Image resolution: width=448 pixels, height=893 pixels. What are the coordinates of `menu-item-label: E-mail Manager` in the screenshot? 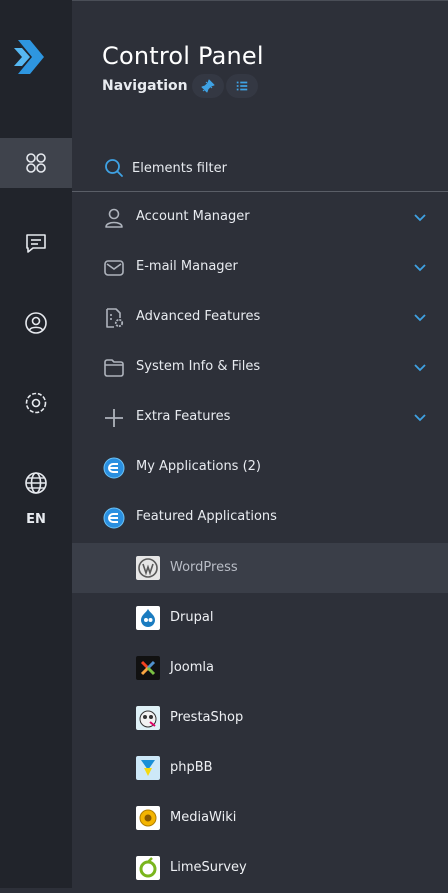 It's located at (187, 266).